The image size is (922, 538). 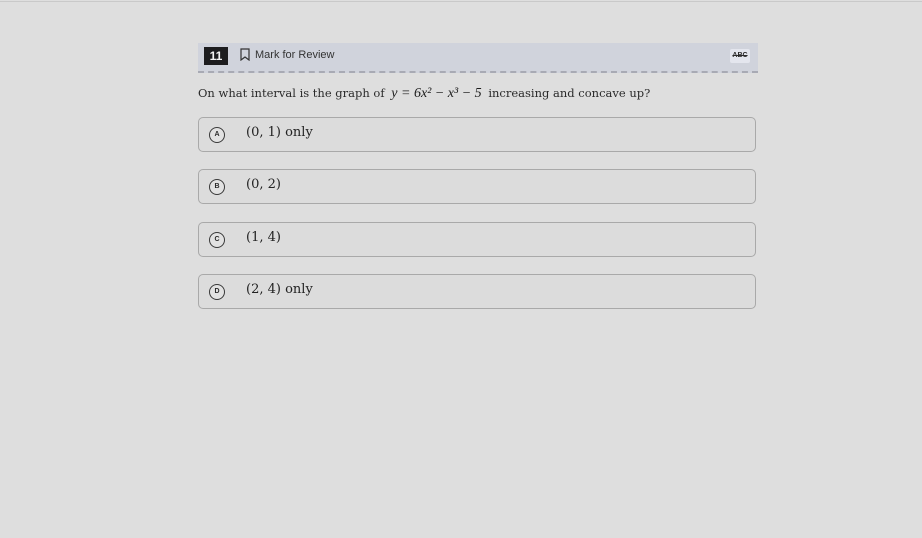 What do you see at coordinates (291, 93) in the screenshot?
I see `prompt-prefix: On what interval is the graph of` at bounding box center [291, 93].